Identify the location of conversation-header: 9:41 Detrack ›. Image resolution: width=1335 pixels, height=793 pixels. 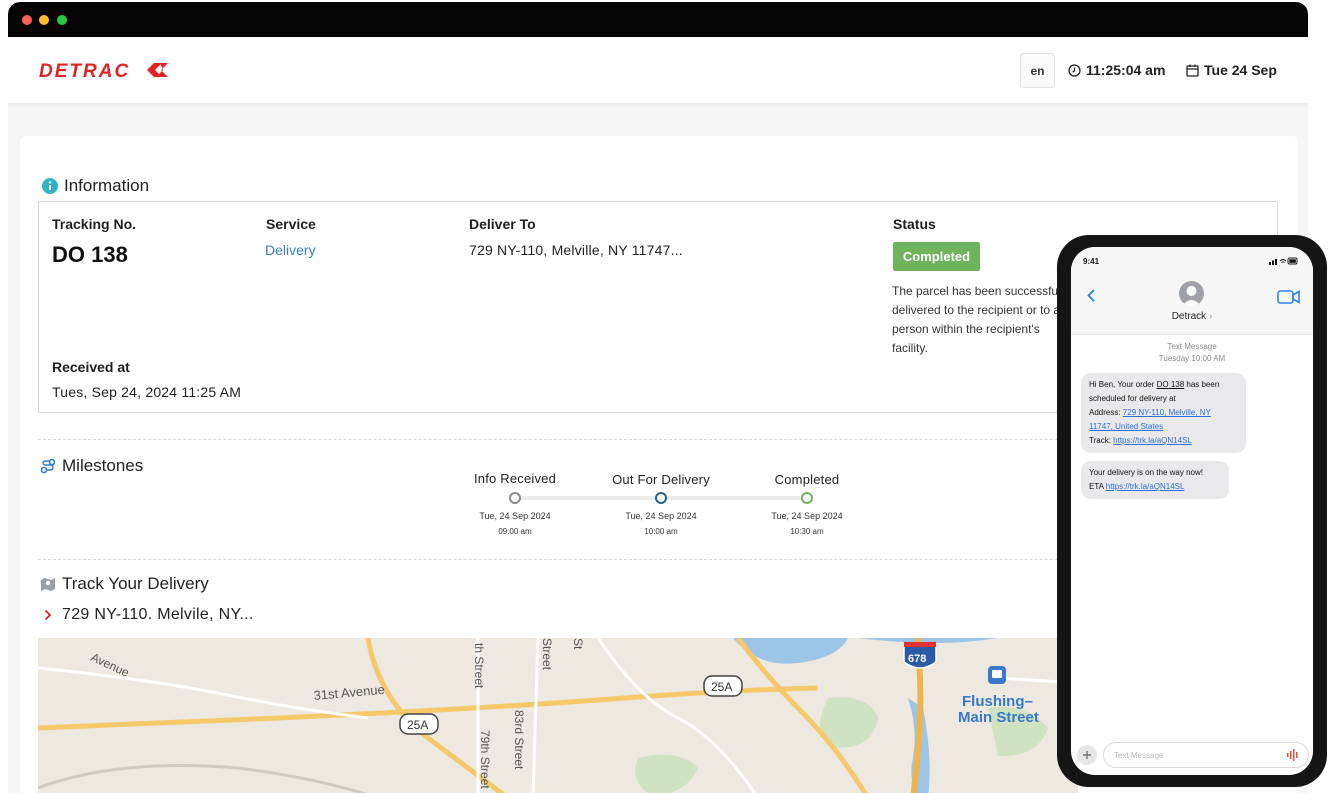
(1192, 291).